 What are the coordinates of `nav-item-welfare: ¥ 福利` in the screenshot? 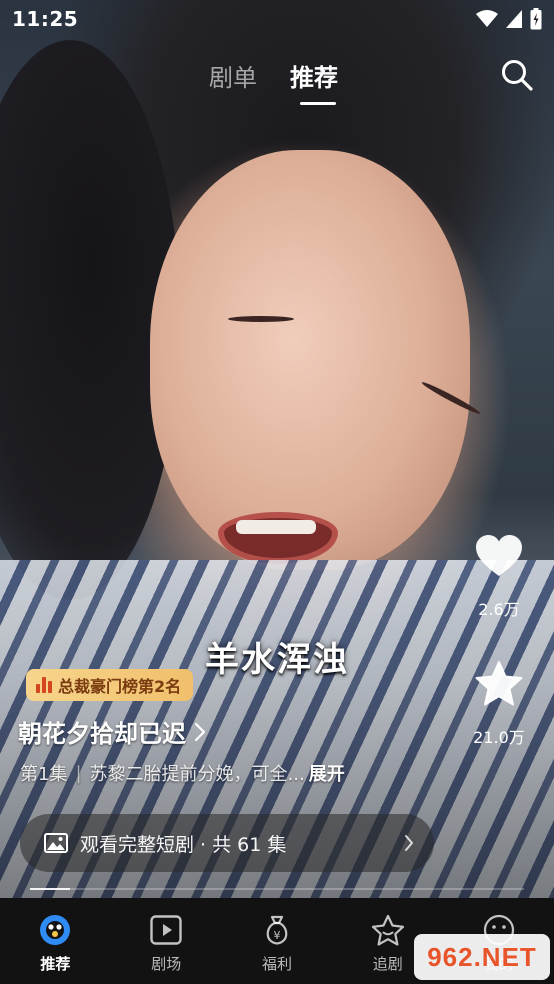 It's located at (277, 941).